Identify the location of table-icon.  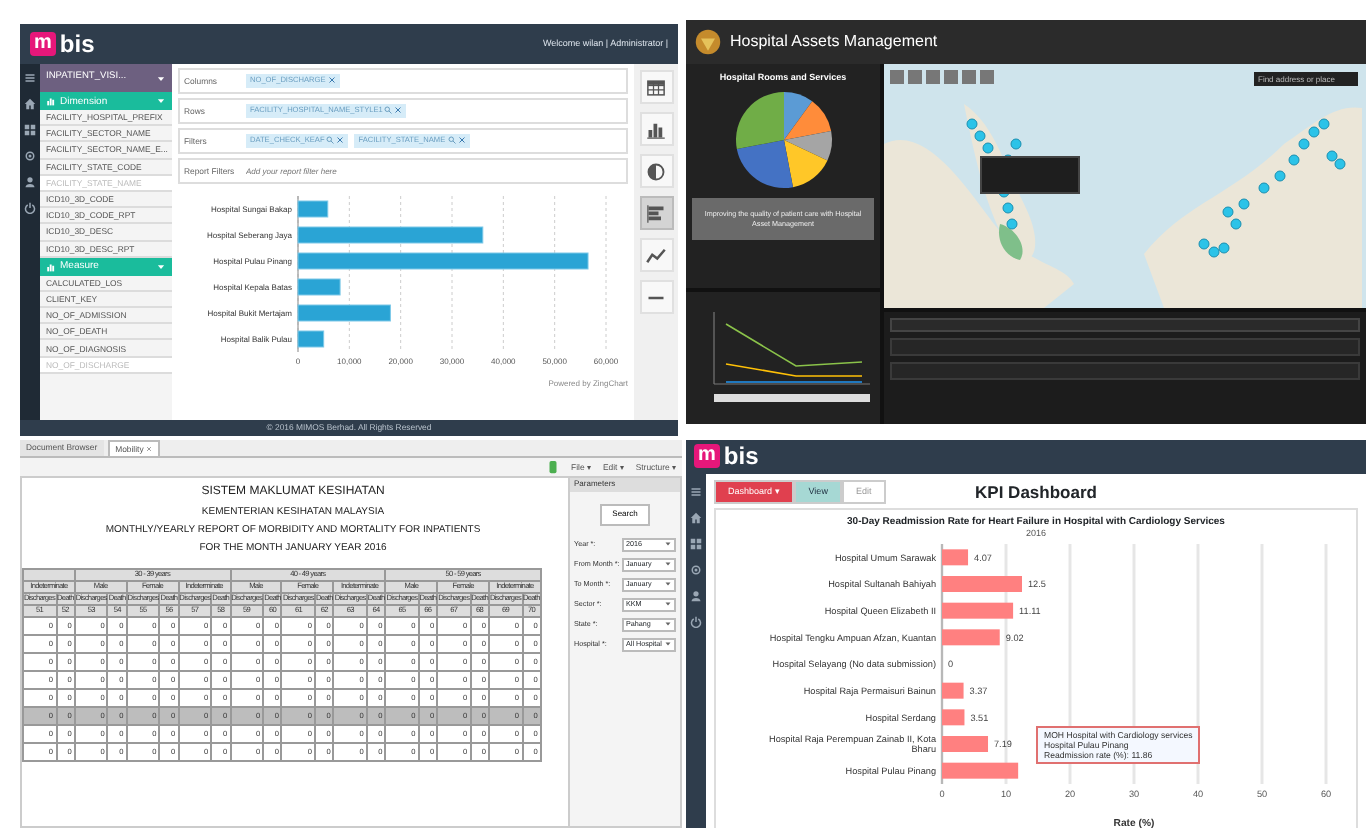
(656, 87).